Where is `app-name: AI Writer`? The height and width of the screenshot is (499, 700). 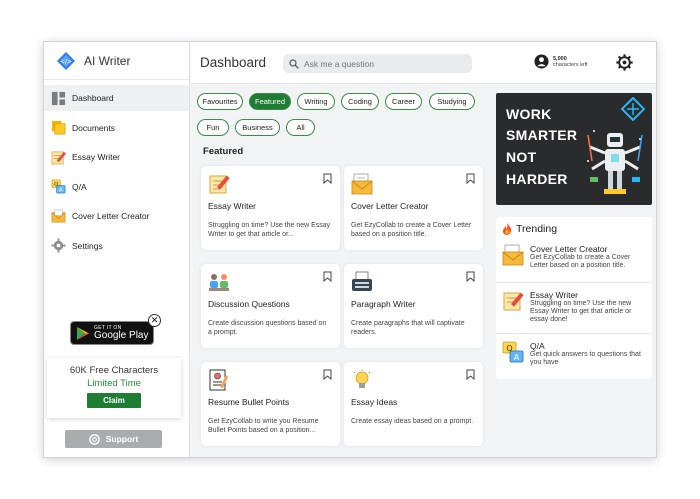
app-name: AI Writer is located at coordinates (107, 60).